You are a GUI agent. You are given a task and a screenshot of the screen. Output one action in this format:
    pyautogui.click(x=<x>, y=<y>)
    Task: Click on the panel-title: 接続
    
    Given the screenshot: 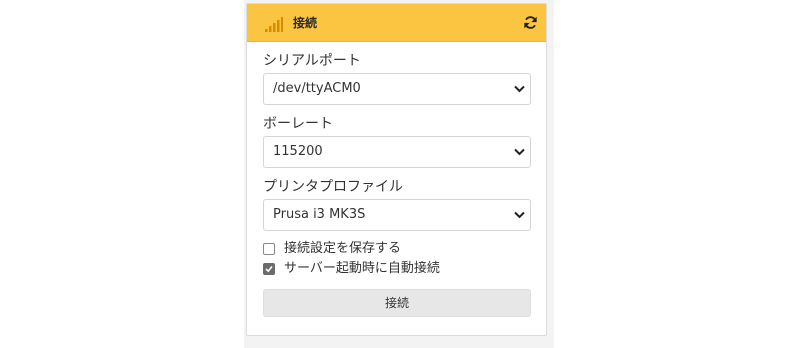 What is the action you would take?
    pyautogui.click(x=305, y=23)
    